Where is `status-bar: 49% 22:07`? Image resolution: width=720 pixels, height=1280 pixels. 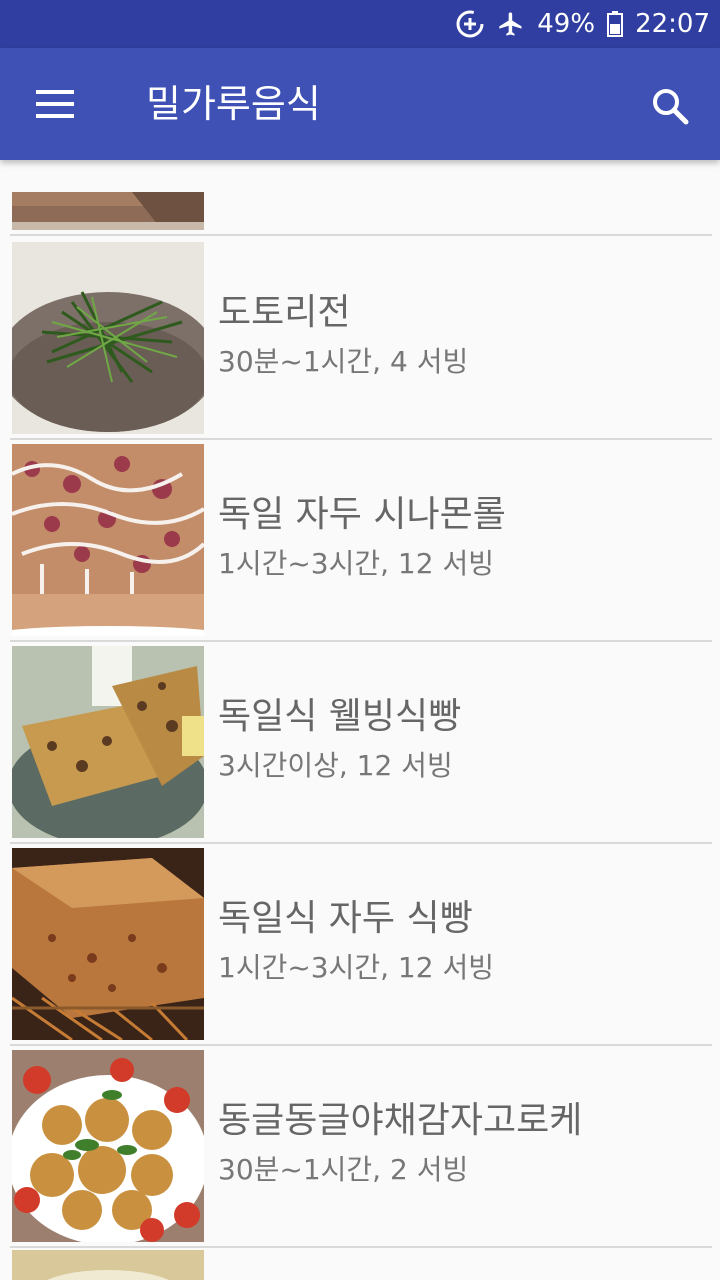 status-bar: 49% 22:07 is located at coordinates (360, 24).